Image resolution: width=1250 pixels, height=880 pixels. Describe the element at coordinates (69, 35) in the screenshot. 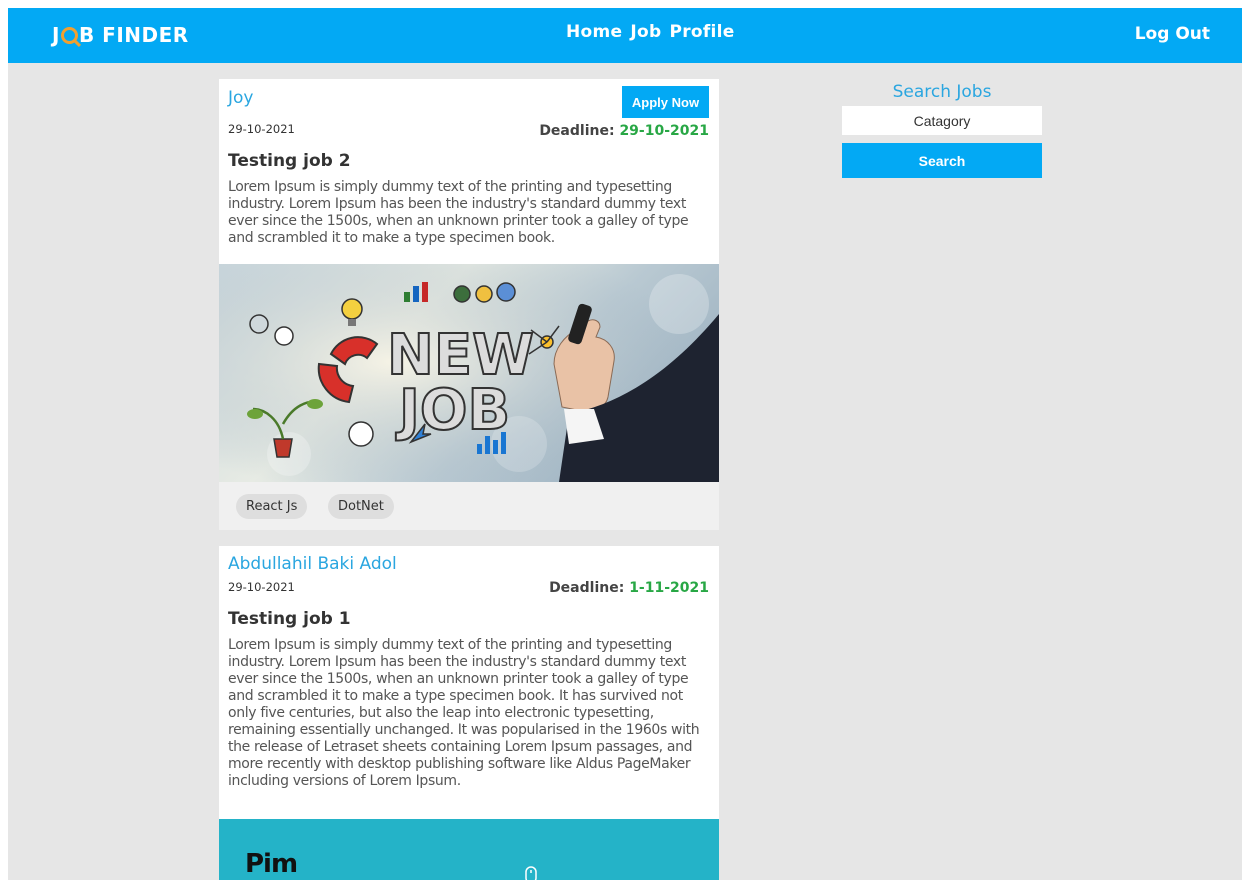

I see `magnifier-icon` at that location.